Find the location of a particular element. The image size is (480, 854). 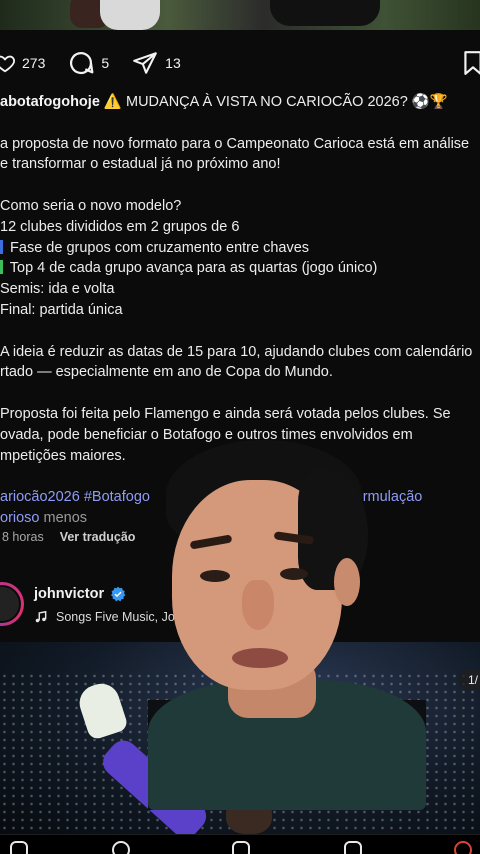

music-note-icon is located at coordinates (41, 616).